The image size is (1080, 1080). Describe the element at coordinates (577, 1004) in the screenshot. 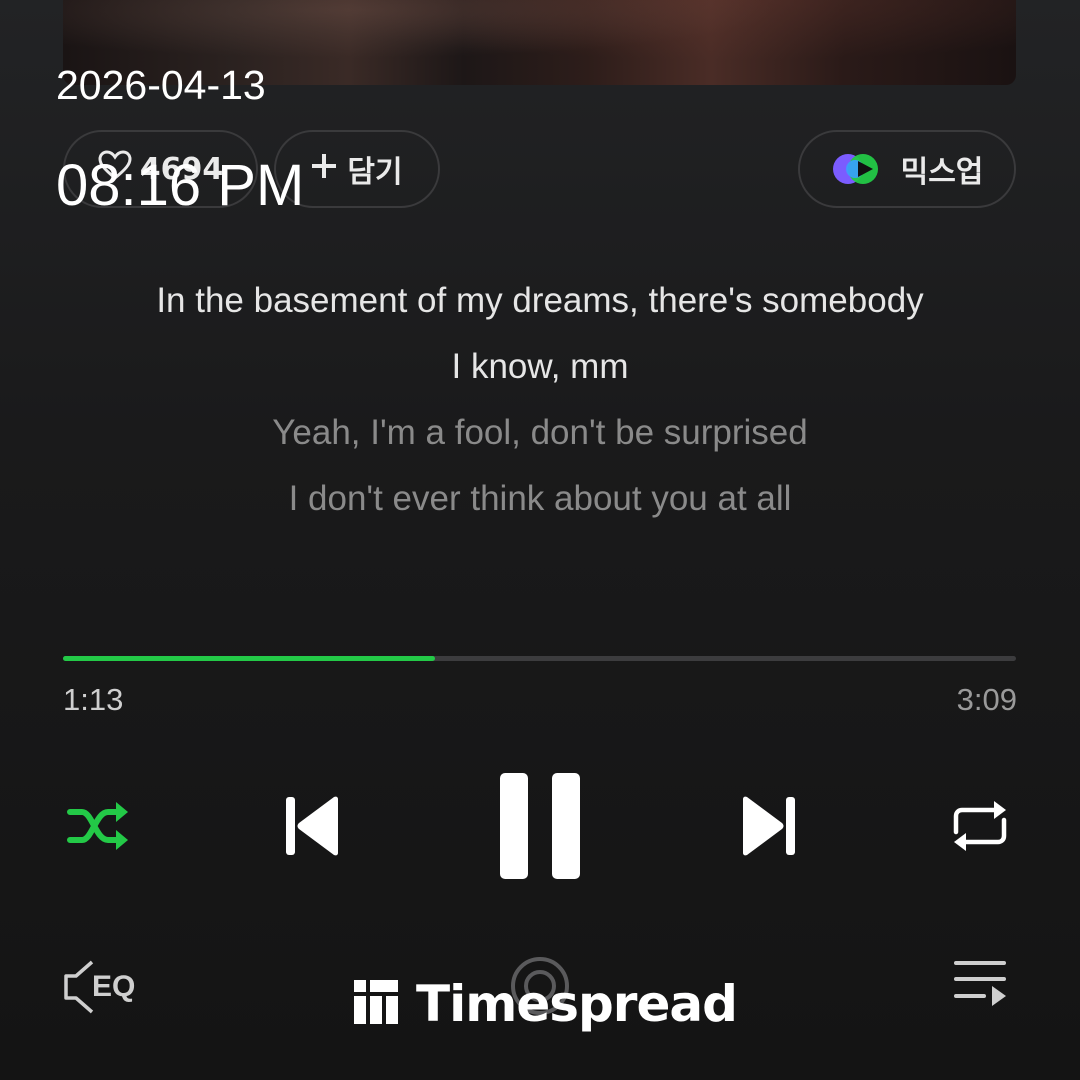

I see `watermark-text: Timespread` at that location.